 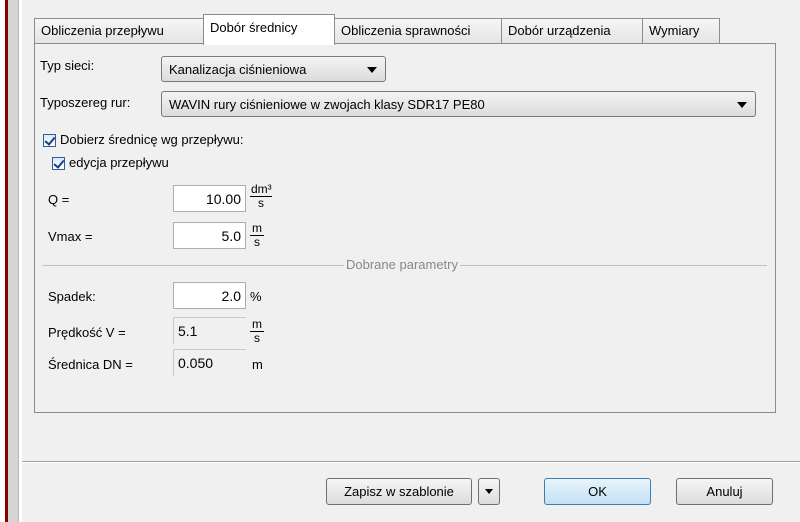 I want to click on velocity-unit: m s, so click(x=257, y=331).